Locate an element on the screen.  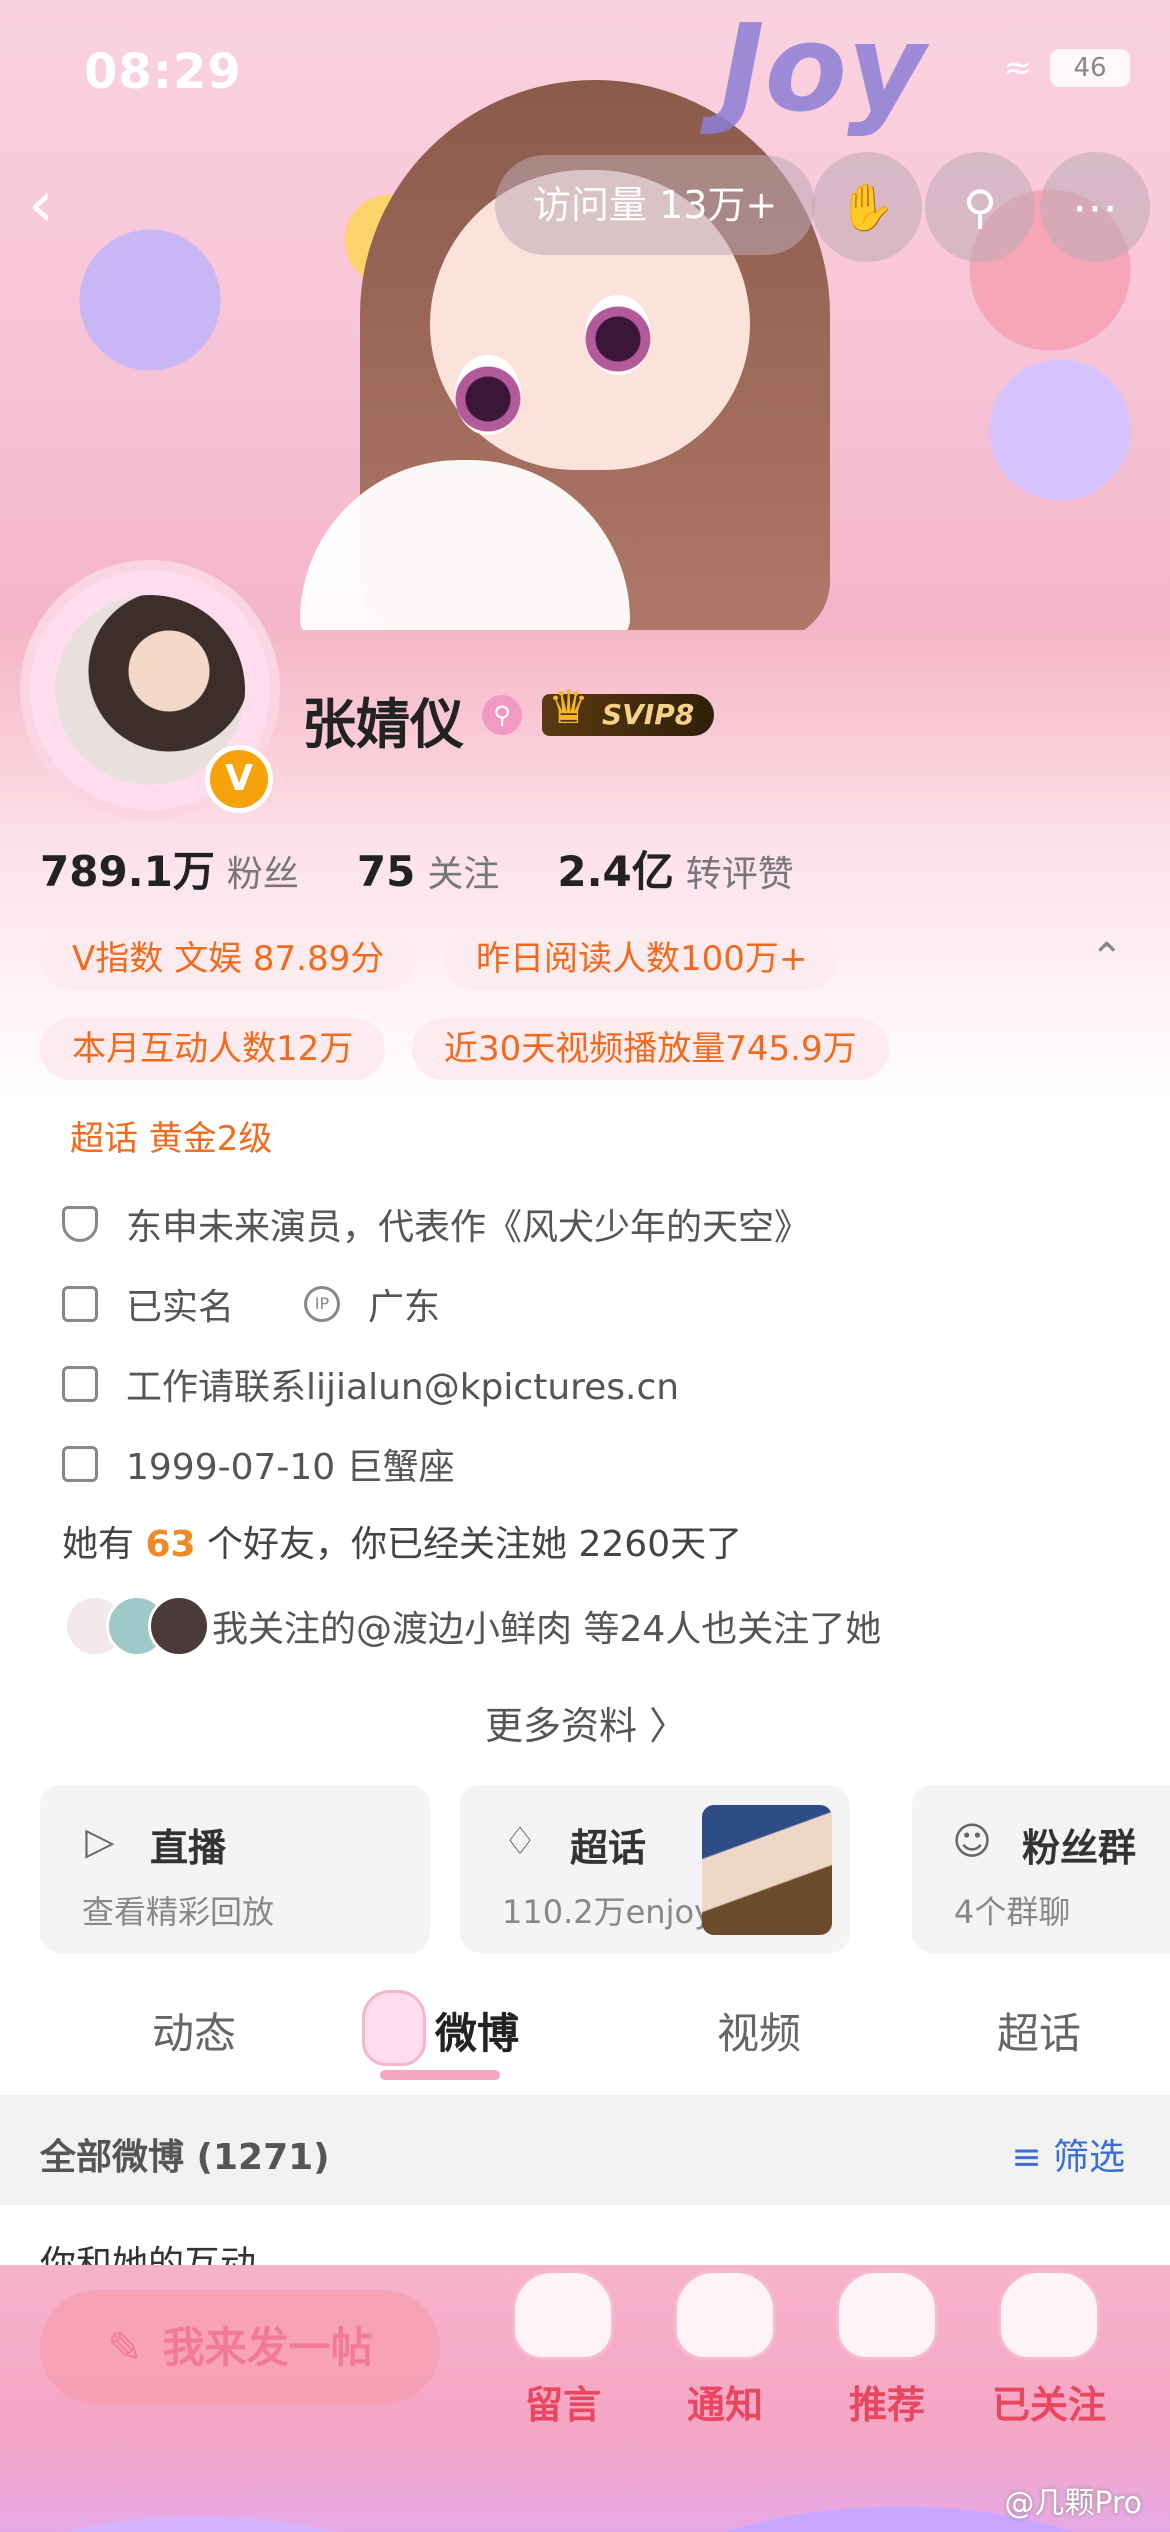
chip-supertopic-level: 超话 黄金2级 is located at coordinates (171, 1139).